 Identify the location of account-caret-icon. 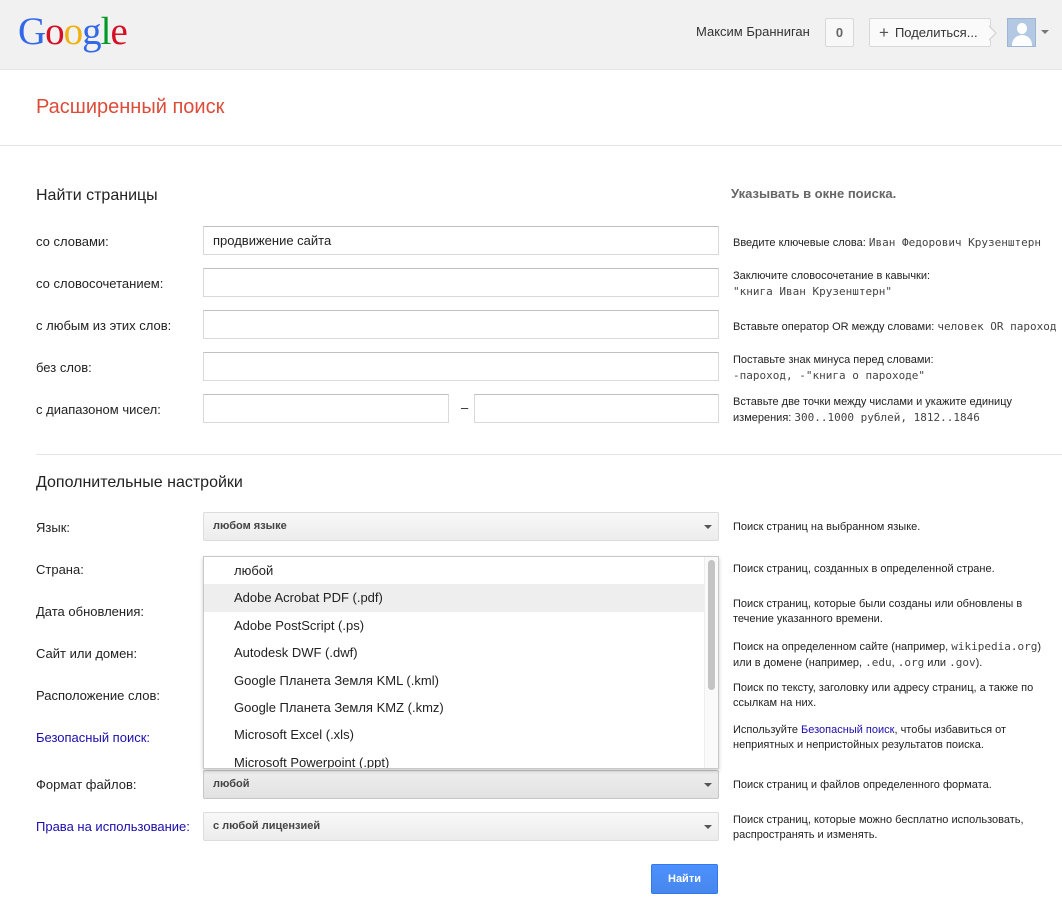
(1045, 32).